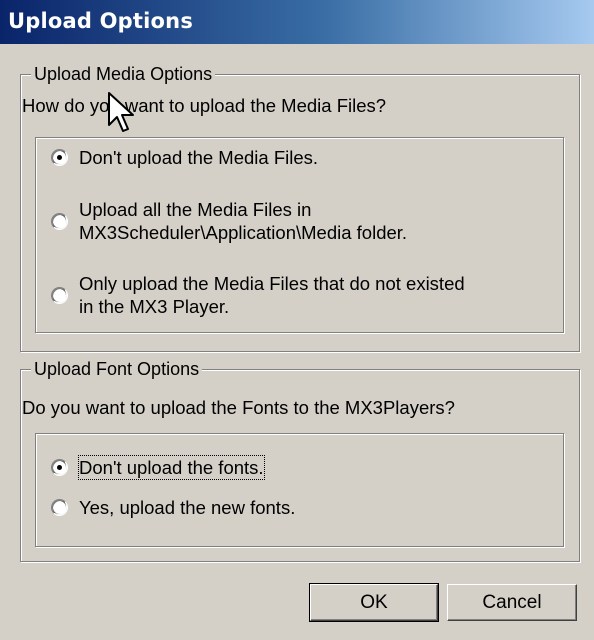  I want to click on media-option-upload-all-label-line1: Upload all the Media Files in, so click(195, 209).